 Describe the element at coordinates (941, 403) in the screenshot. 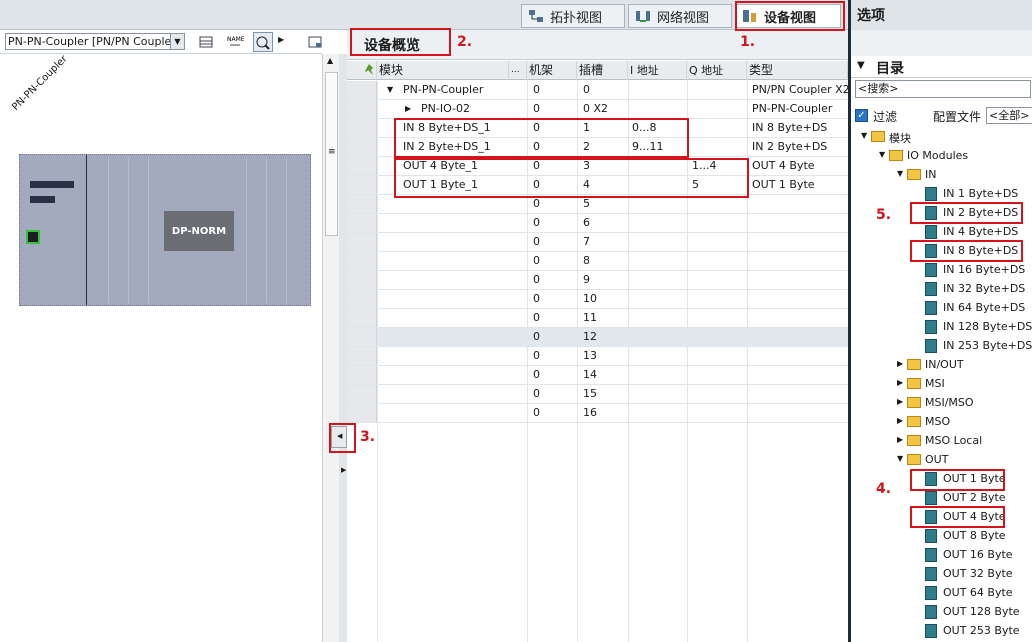

I see `catalog-folder: ▶ MSI/MSO` at that location.